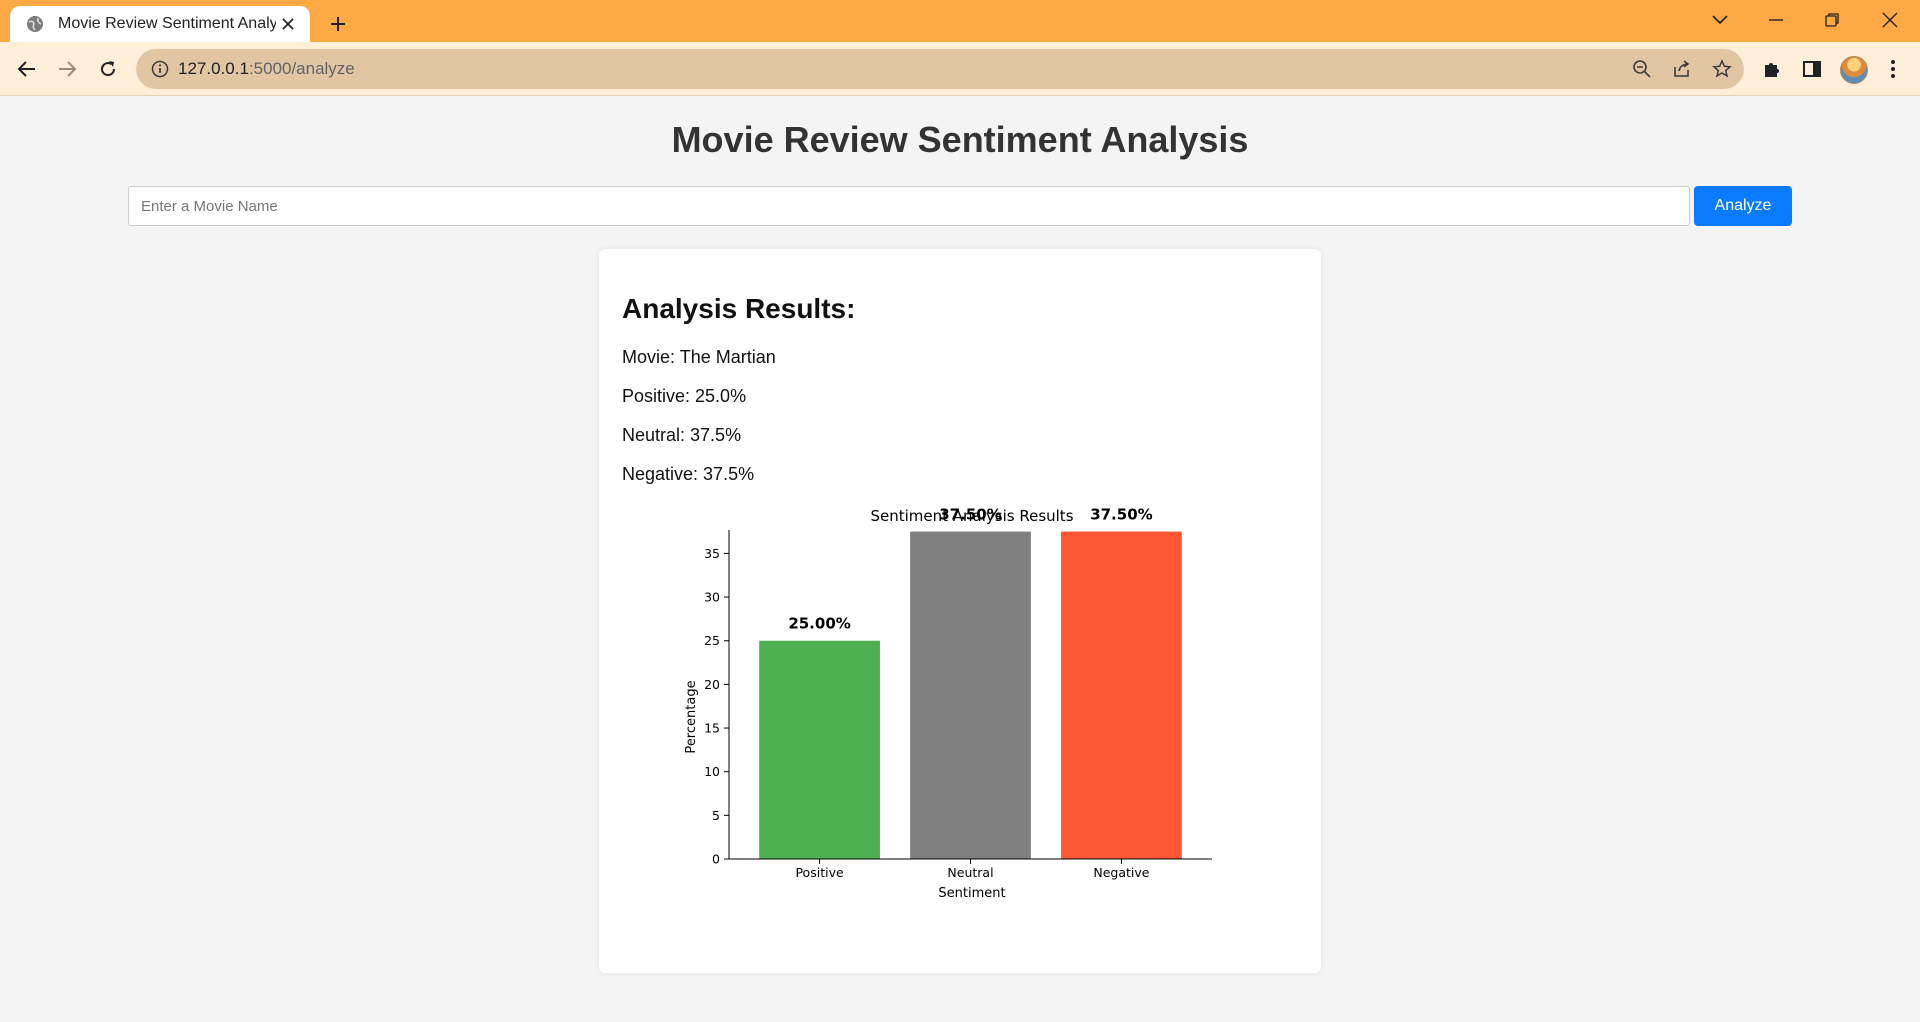  What do you see at coordinates (338, 24) in the screenshot?
I see `plus-icon` at bounding box center [338, 24].